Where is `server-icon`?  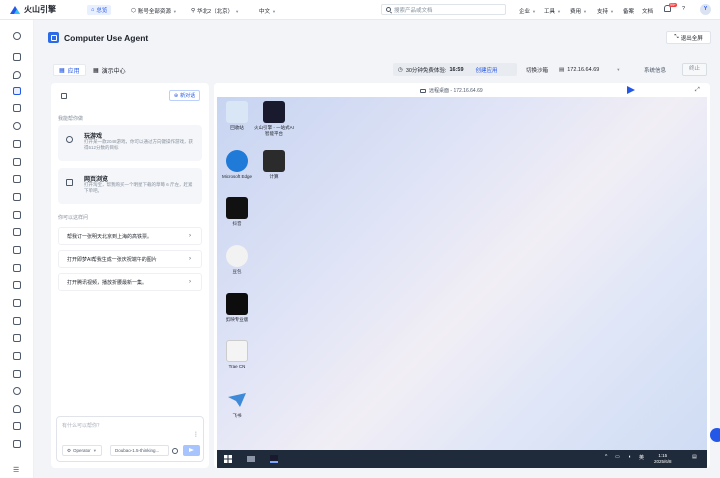
server-icon is located at coordinates (17, 356).